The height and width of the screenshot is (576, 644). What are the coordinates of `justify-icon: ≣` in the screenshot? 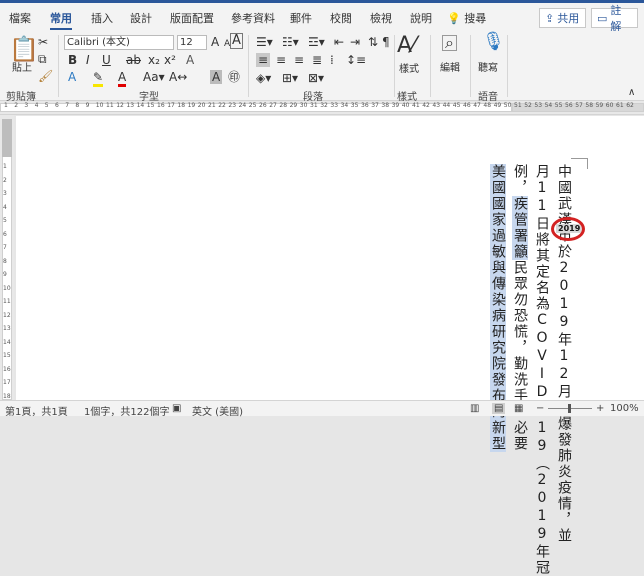 It's located at (317, 60).